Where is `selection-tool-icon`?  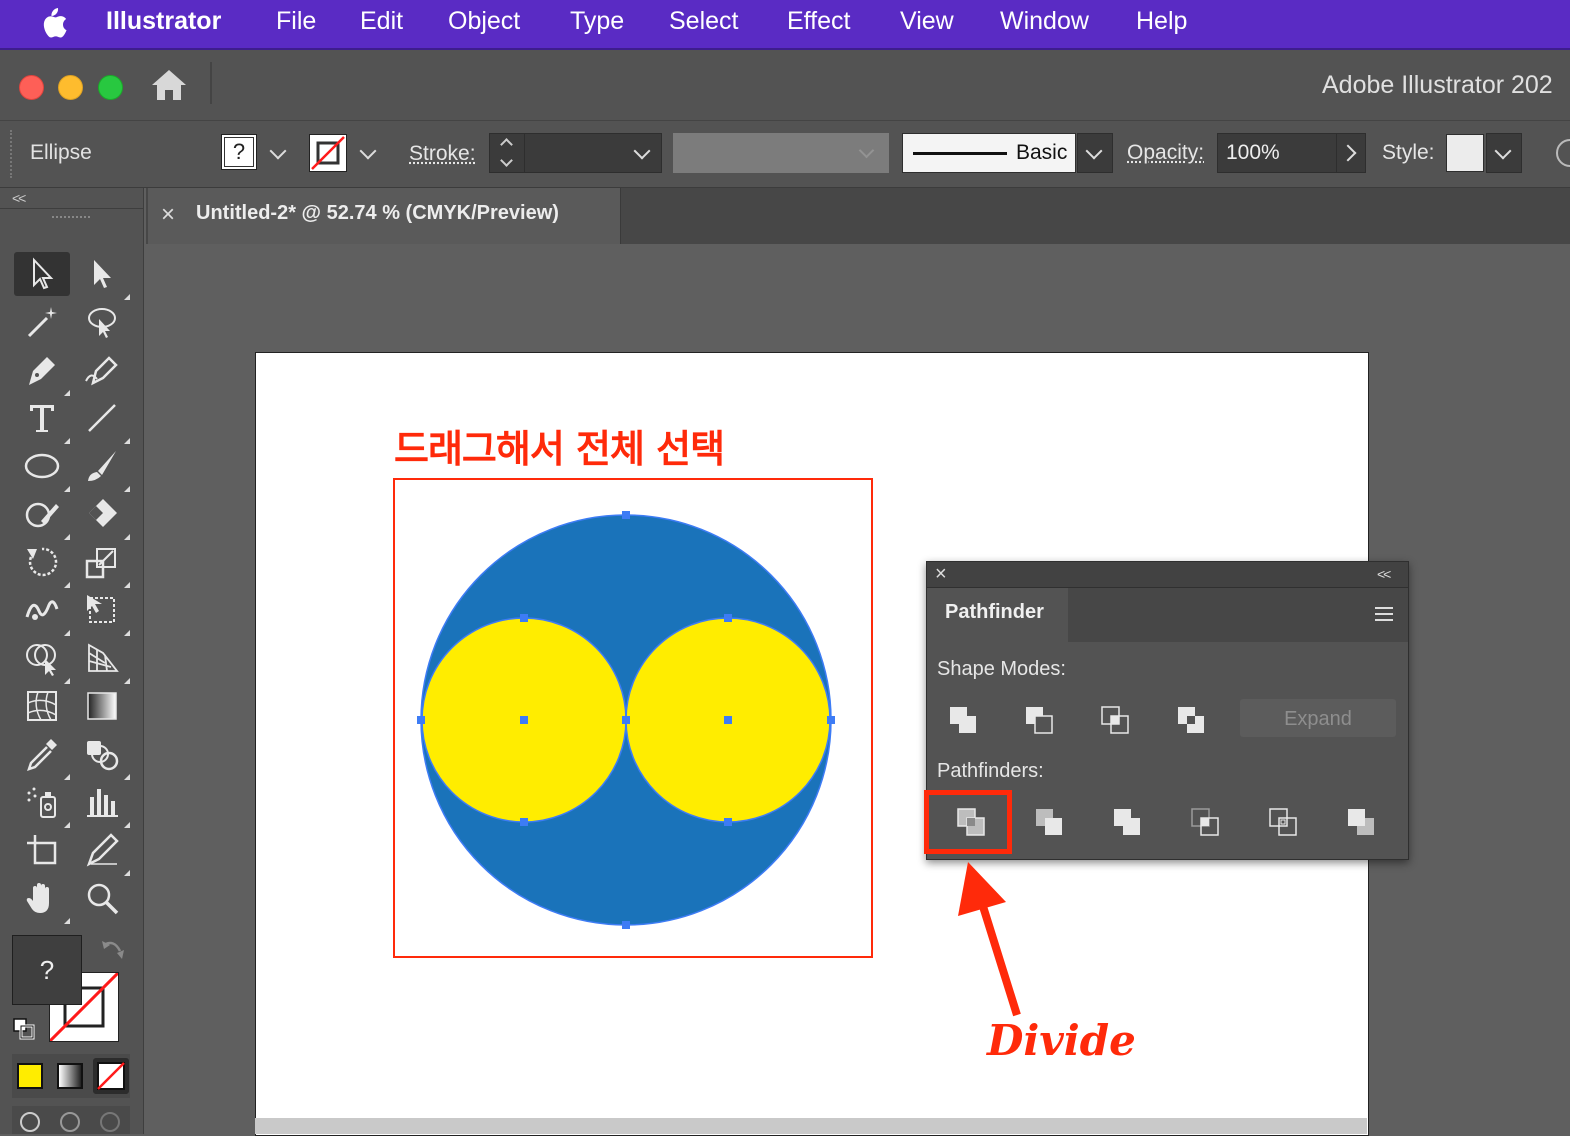
selection-tool-icon is located at coordinates (42, 274).